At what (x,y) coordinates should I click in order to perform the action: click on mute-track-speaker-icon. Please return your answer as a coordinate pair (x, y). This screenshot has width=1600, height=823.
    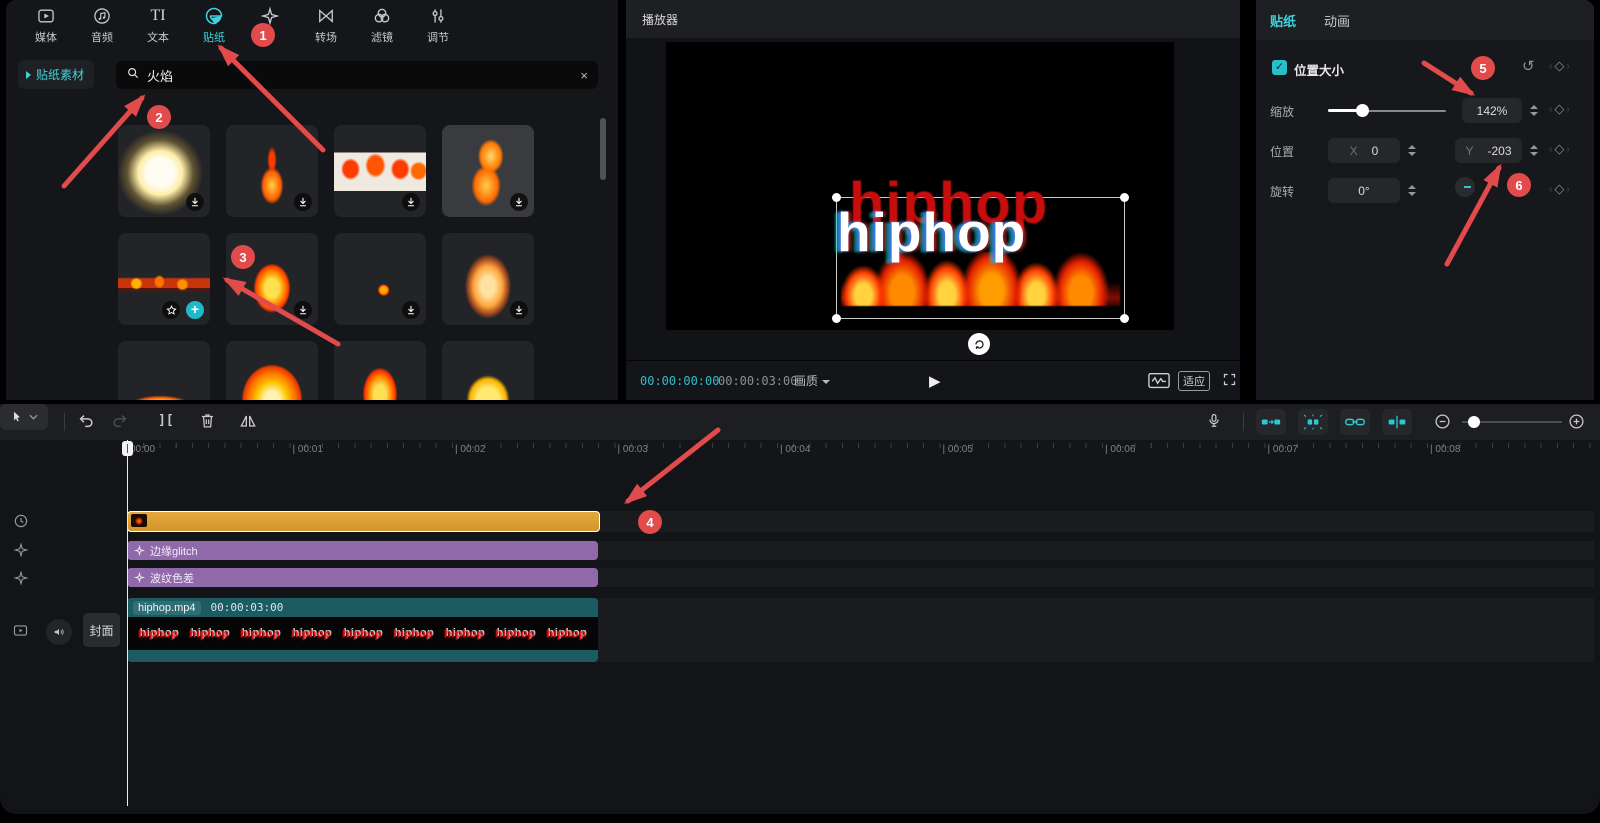
    Looking at the image, I should click on (59, 632).